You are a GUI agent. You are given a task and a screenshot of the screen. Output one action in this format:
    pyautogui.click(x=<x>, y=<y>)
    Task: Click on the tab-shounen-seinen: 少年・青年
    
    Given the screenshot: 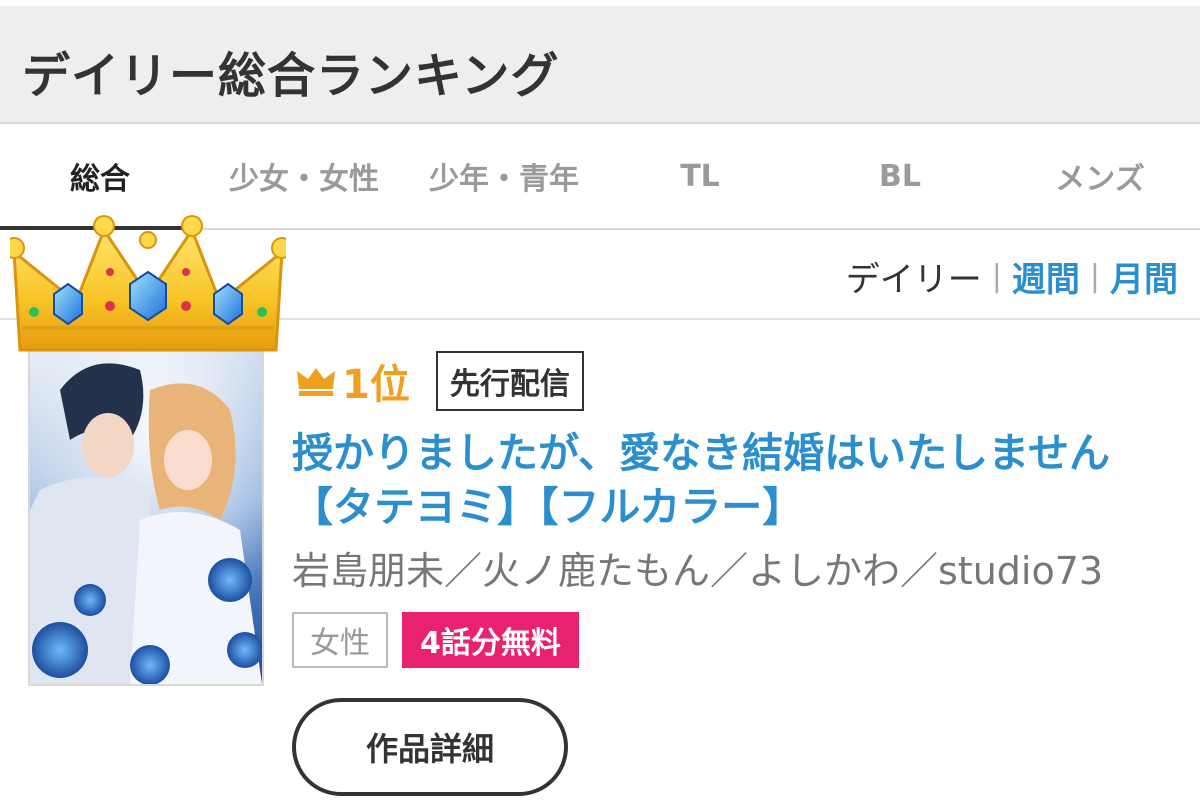 What is the action you would take?
    pyautogui.click(x=504, y=176)
    